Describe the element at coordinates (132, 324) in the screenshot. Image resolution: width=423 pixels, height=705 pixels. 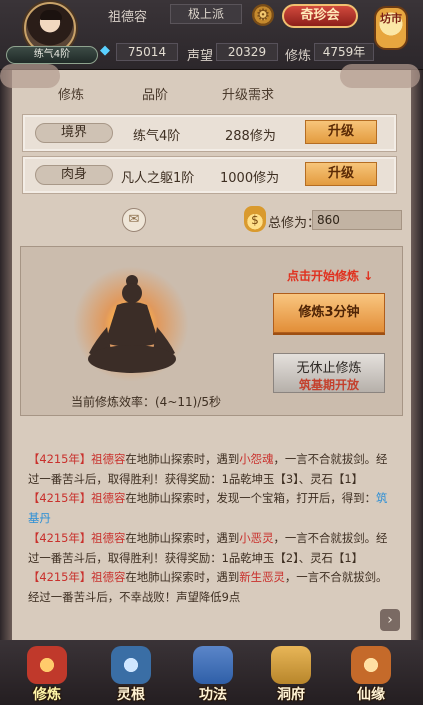
I see `meditating-figure-icon` at that location.